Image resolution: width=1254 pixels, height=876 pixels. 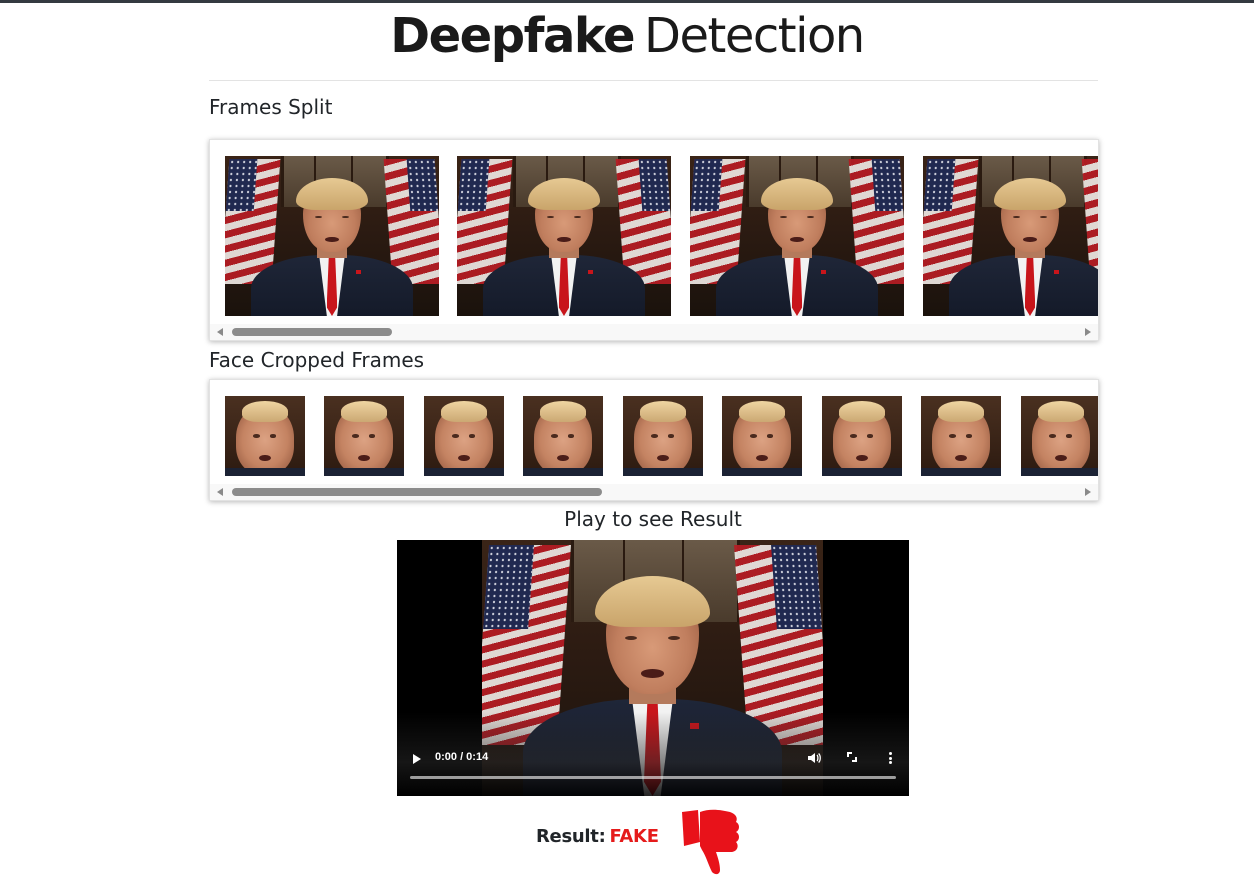 What do you see at coordinates (653, 668) in the screenshot?
I see `video-player: 0:00 / 0:14` at bounding box center [653, 668].